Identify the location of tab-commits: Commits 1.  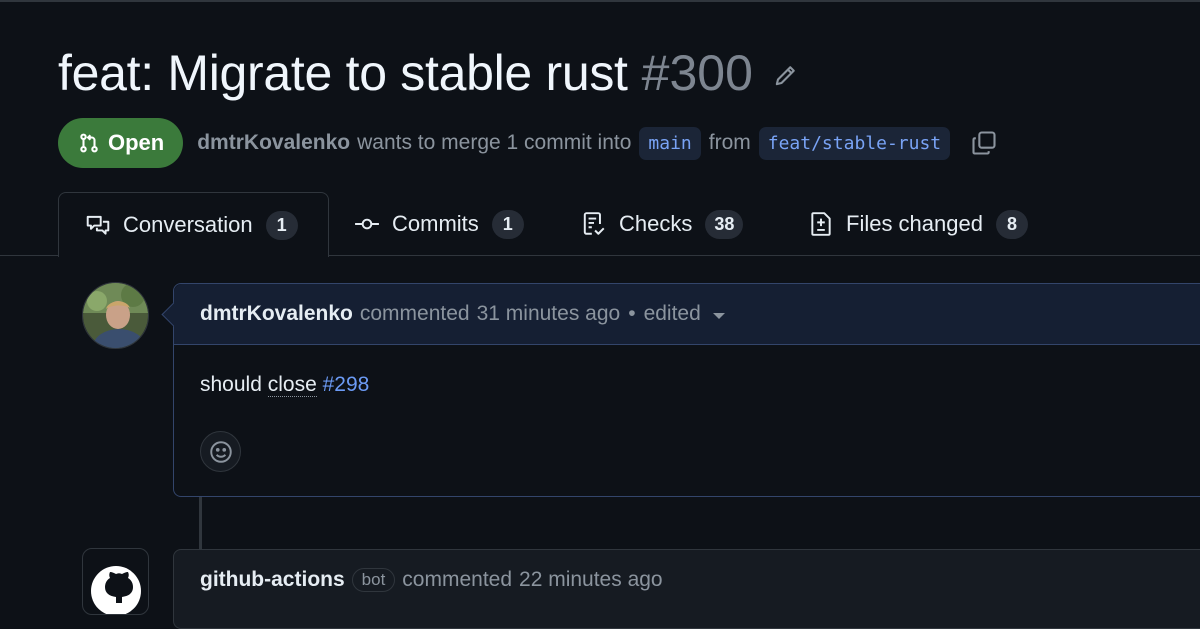
(439, 224).